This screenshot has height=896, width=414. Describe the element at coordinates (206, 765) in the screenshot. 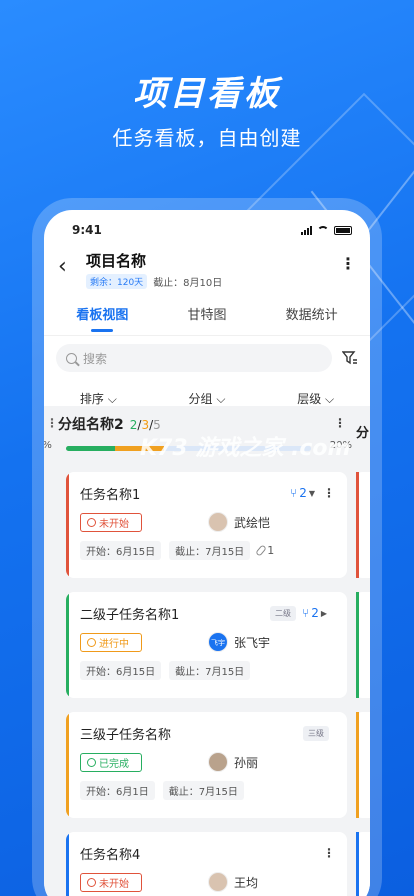

I see `task-card: 三级子任务名称 三级 已完成 孙丽 开始：6月1日 截止：7月15日` at that location.